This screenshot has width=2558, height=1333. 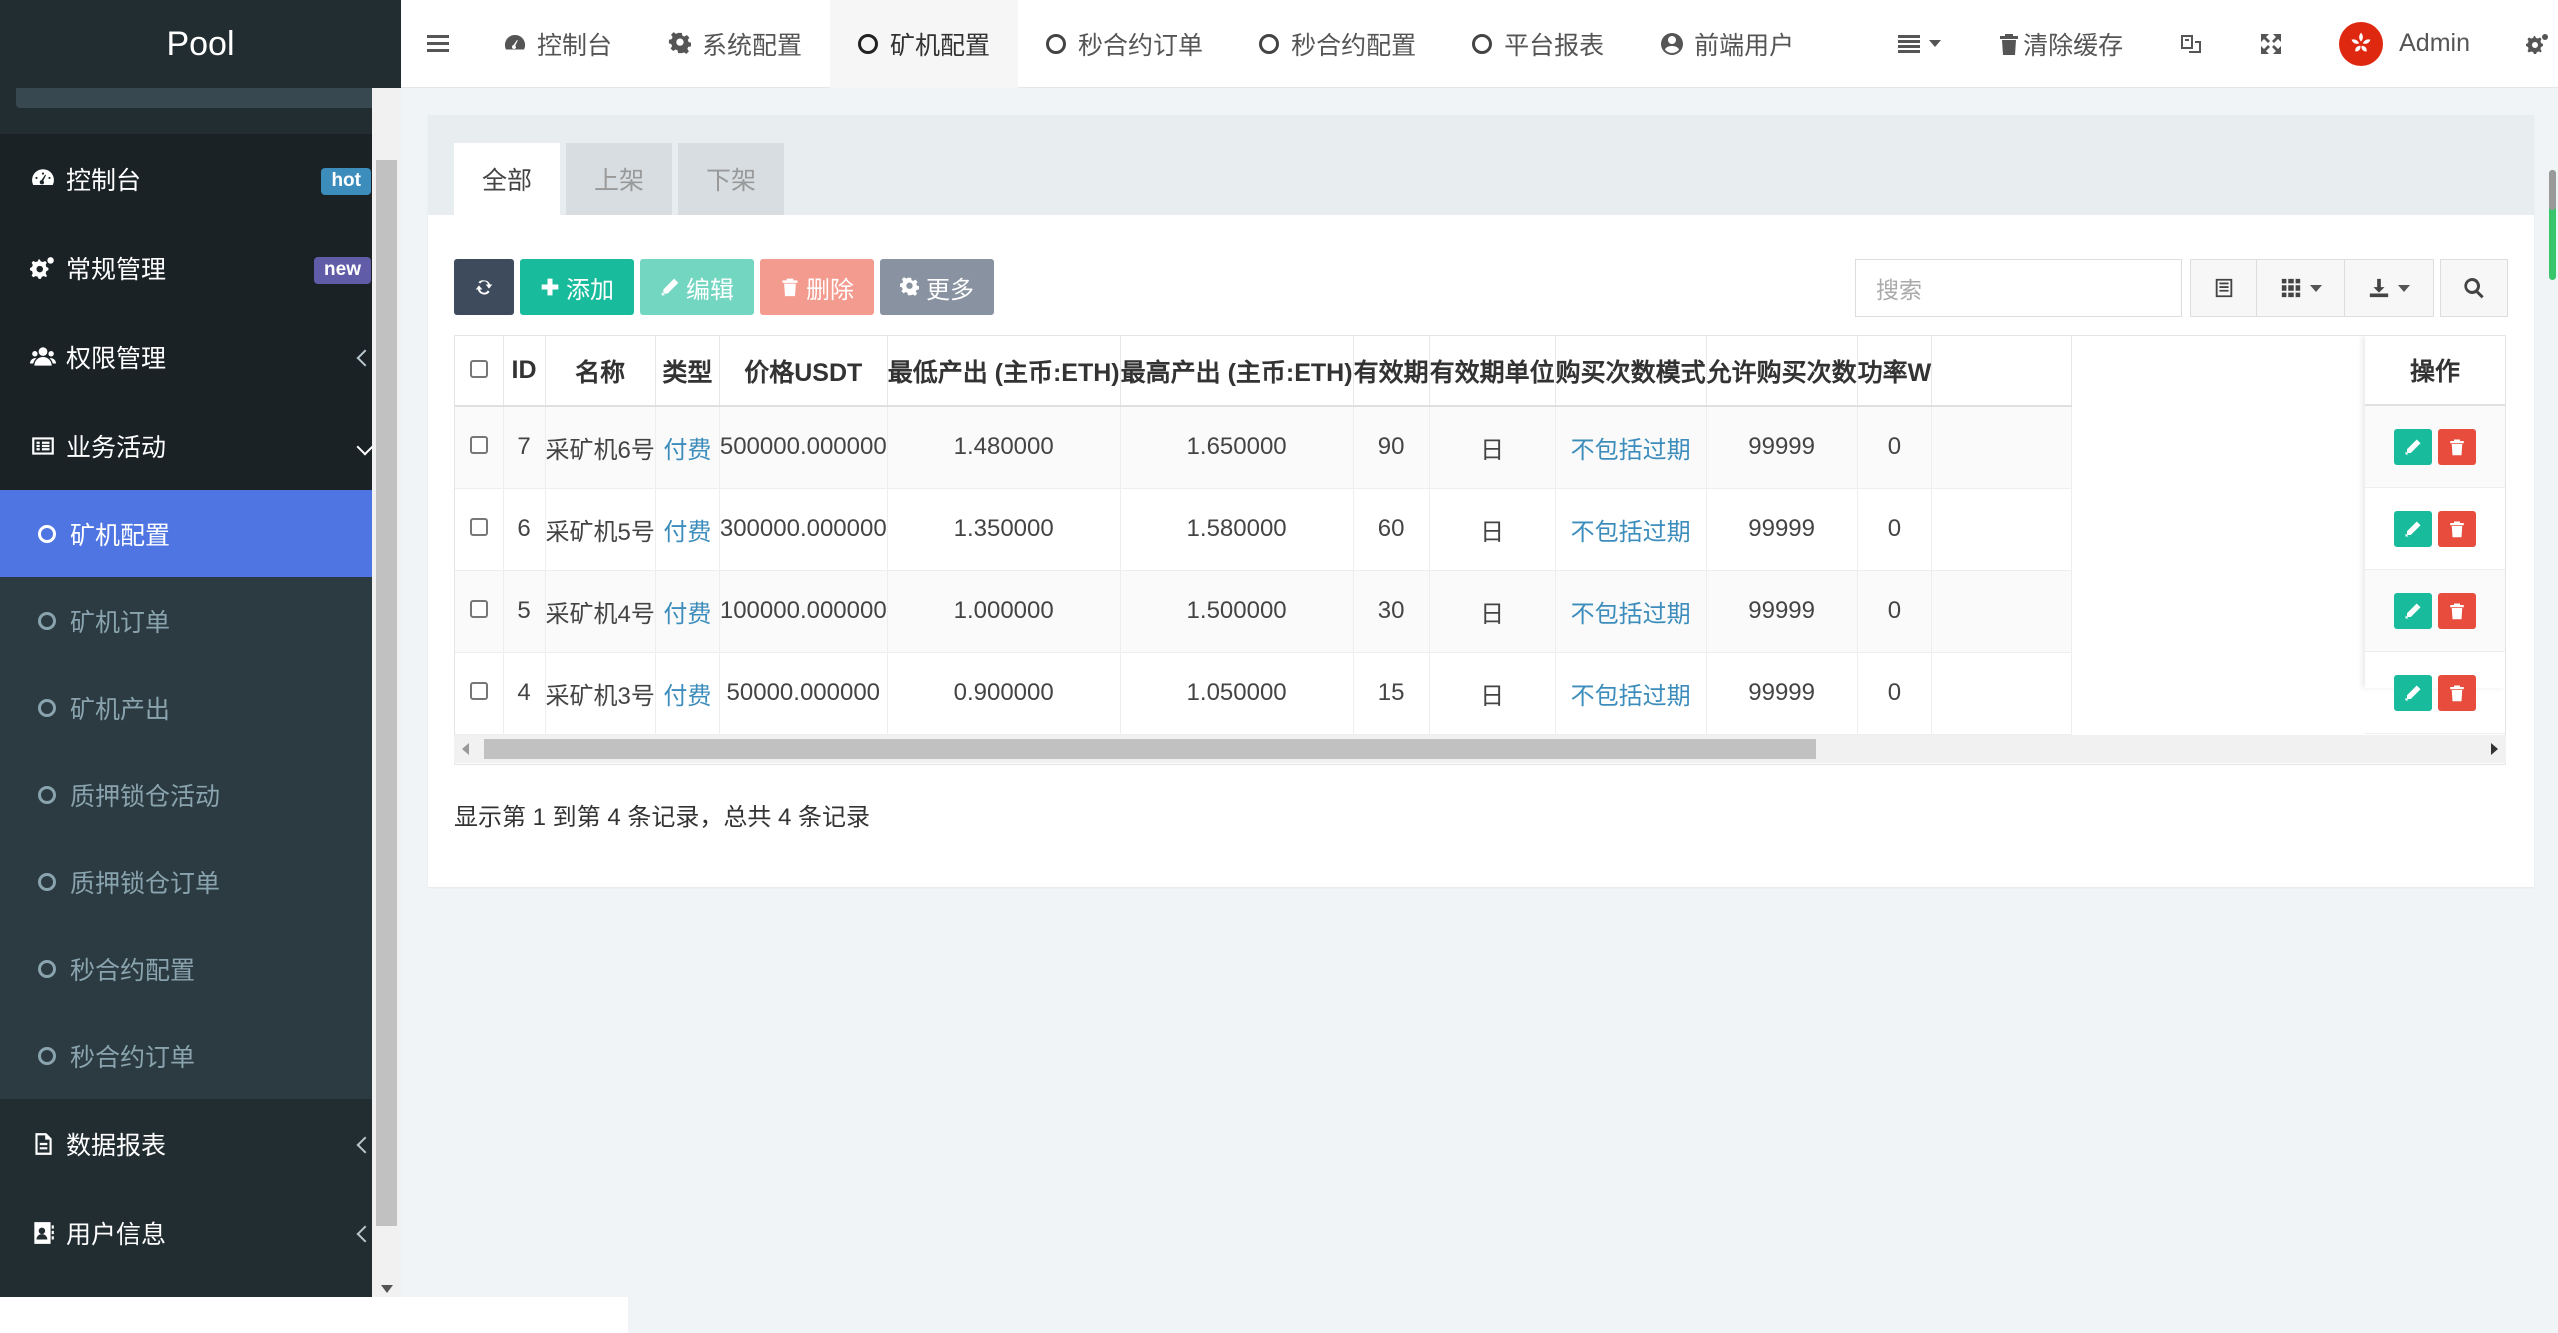 What do you see at coordinates (200, 881) in the screenshot?
I see `sidebar-subitem-staking-orders: 质押锁仓订单` at bounding box center [200, 881].